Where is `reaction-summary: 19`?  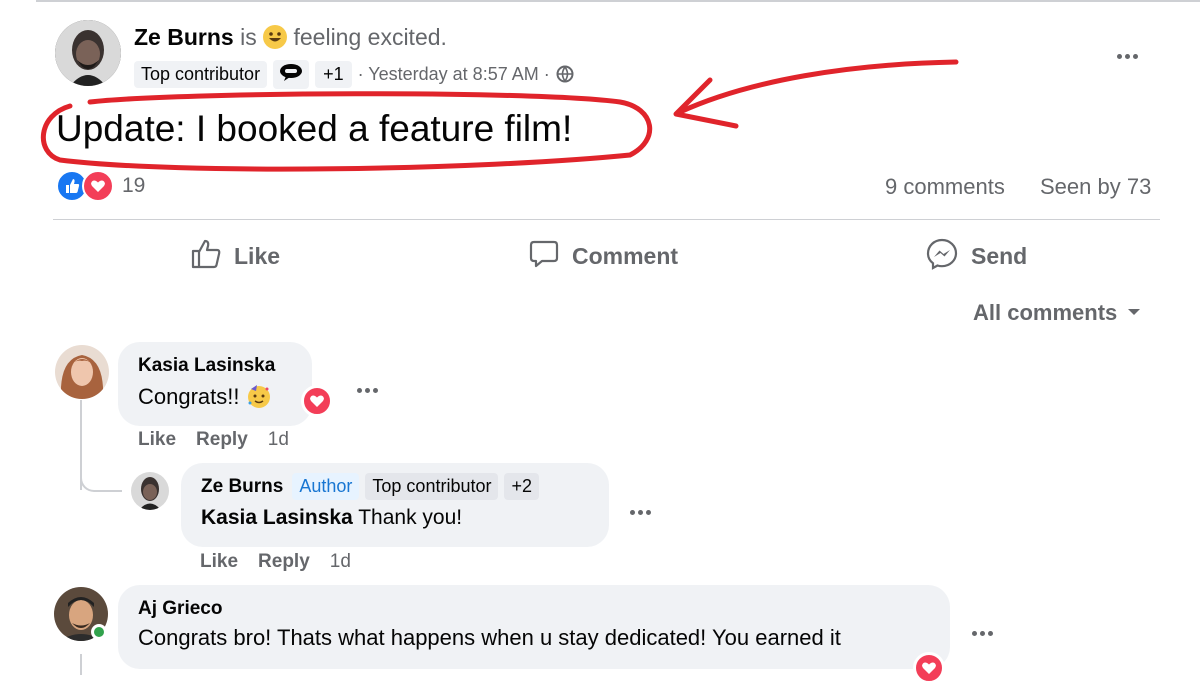 reaction-summary: 19 is located at coordinates (101, 186).